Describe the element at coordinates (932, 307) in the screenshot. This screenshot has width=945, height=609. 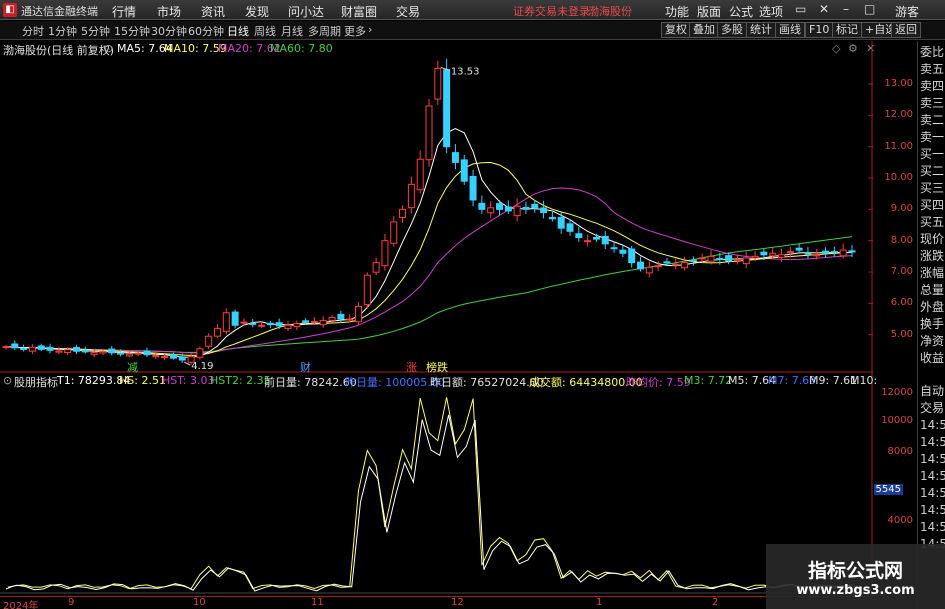
I see `side-item-15: 外盘` at that location.